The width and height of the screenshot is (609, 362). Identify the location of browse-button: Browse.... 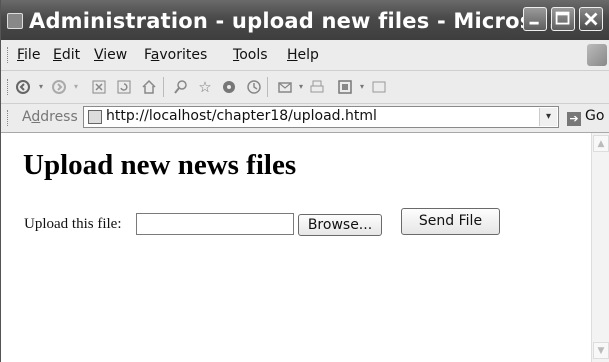
(340, 225).